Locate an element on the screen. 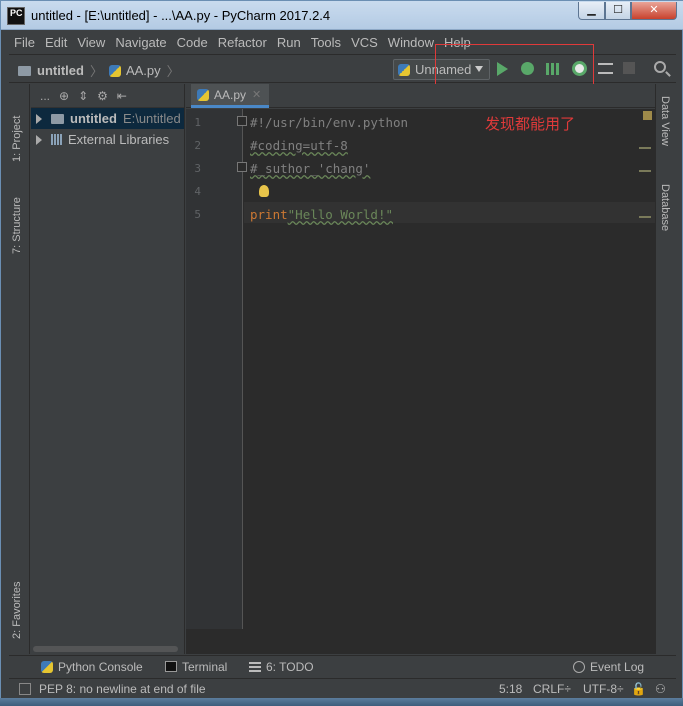 This screenshot has height=706, width=683. menu-view: View is located at coordinates (91, 42).